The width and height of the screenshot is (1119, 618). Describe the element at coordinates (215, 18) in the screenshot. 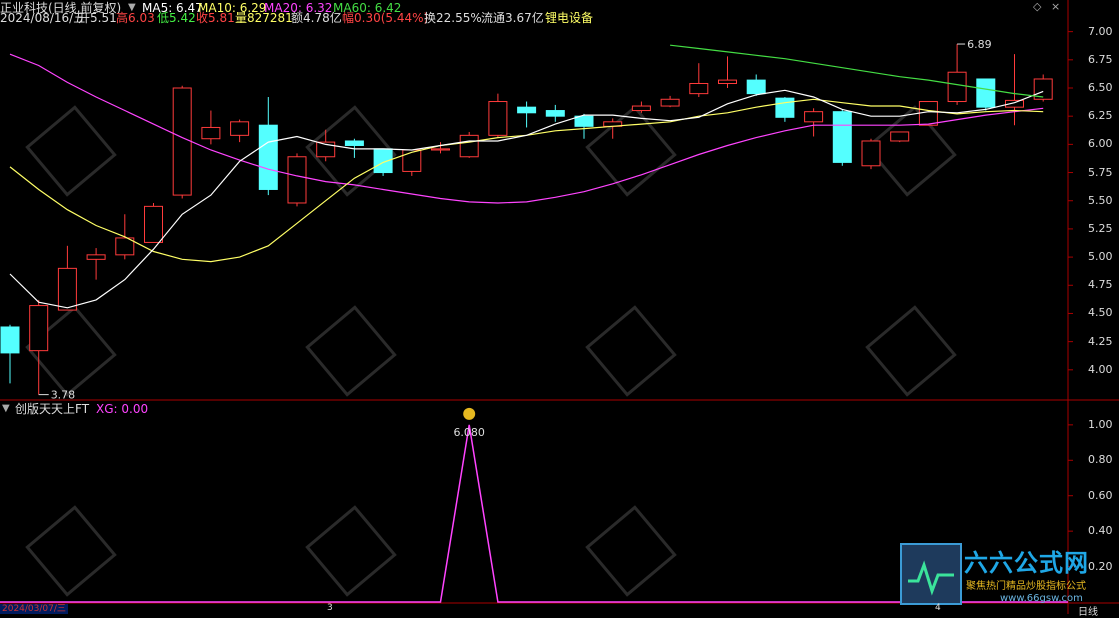

I see `info-close: 收5.81` at that location.